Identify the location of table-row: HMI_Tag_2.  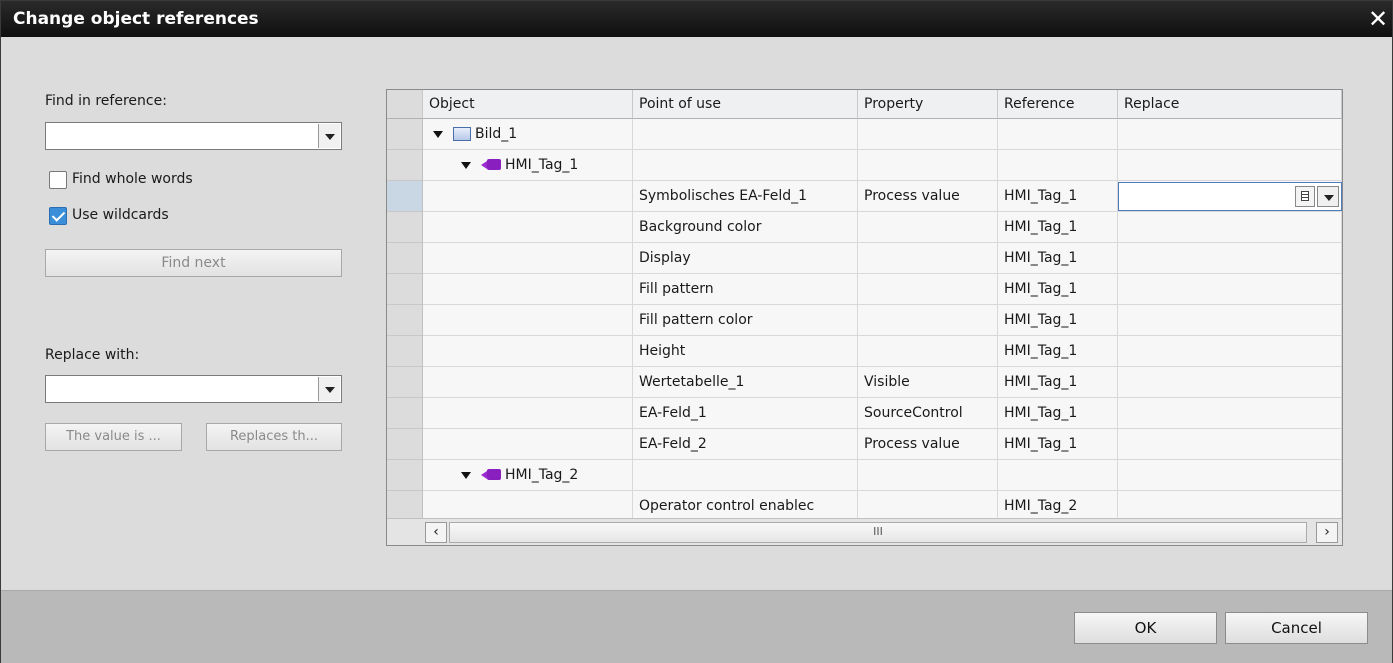
(864, 475).